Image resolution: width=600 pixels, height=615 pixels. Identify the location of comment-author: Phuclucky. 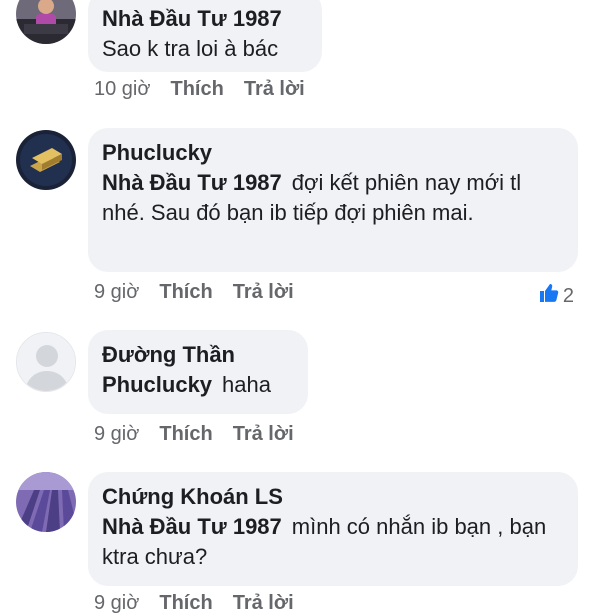
(332, 153).